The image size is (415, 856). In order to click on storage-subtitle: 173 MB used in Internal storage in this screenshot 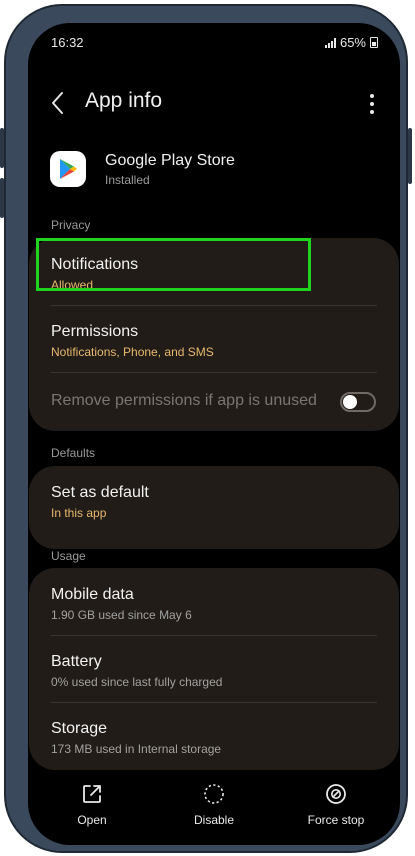, I will do `click(136, 749)`.